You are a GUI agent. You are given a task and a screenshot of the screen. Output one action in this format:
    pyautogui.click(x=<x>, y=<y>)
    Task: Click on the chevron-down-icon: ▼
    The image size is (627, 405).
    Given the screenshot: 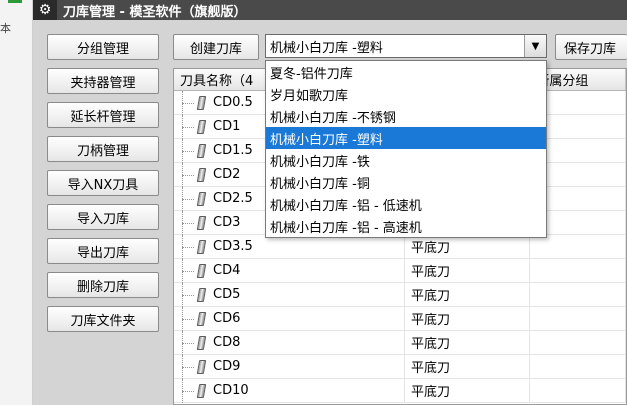 What is the action you would take?
    pyautogui.click(x=535, y=46)
    